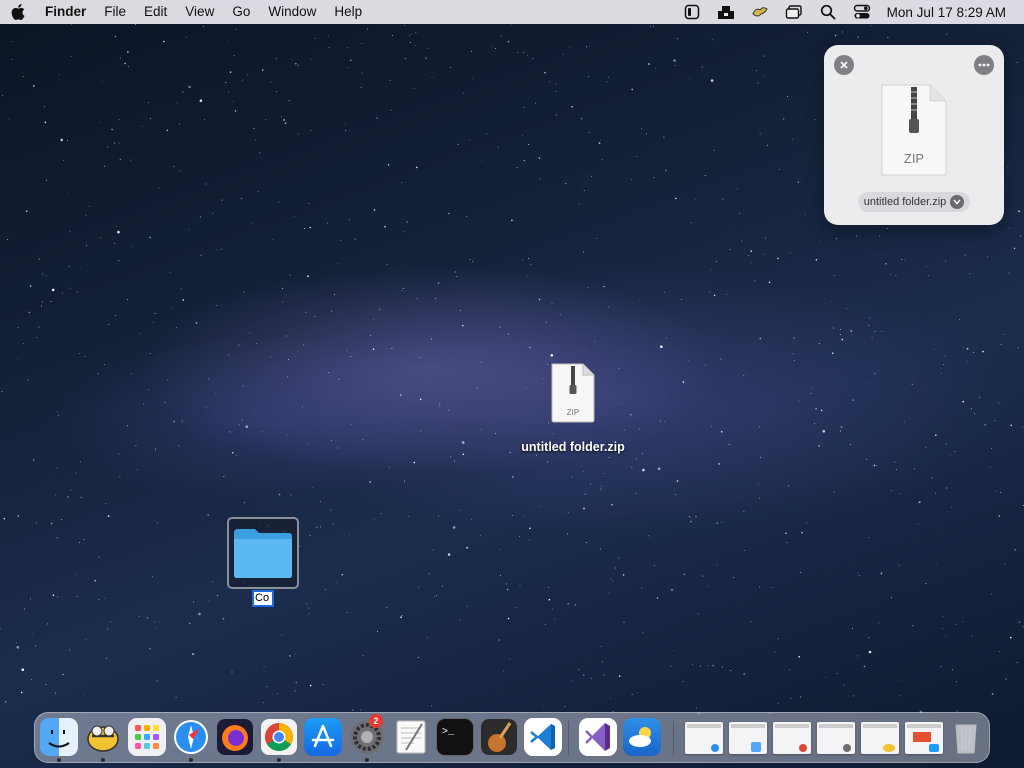 The image size is (1024, 768). What do you see at coordinates (914, 158) in the screenshot?
I see `preview-file-type: ZIP` at bounding box center [914, 158].